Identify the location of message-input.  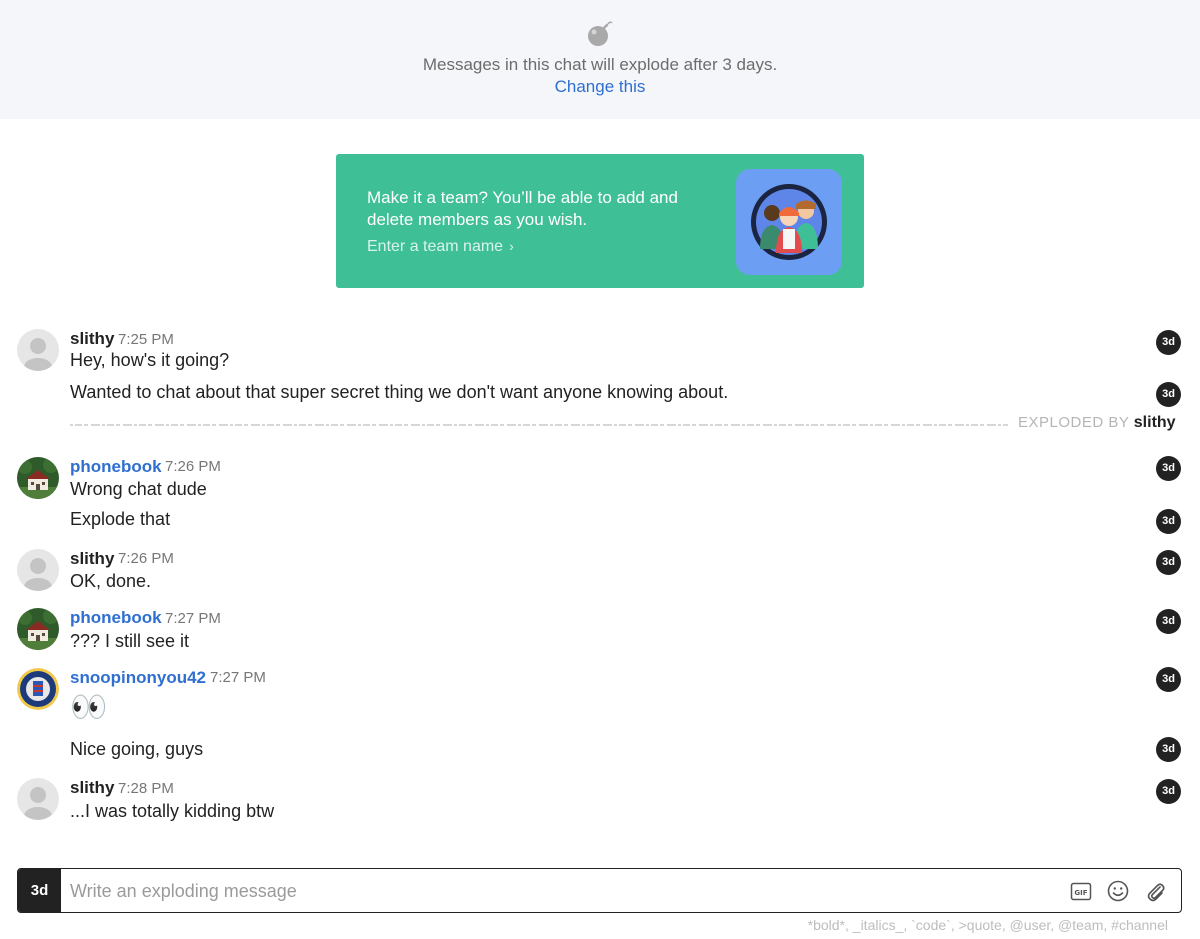
(565, 891).